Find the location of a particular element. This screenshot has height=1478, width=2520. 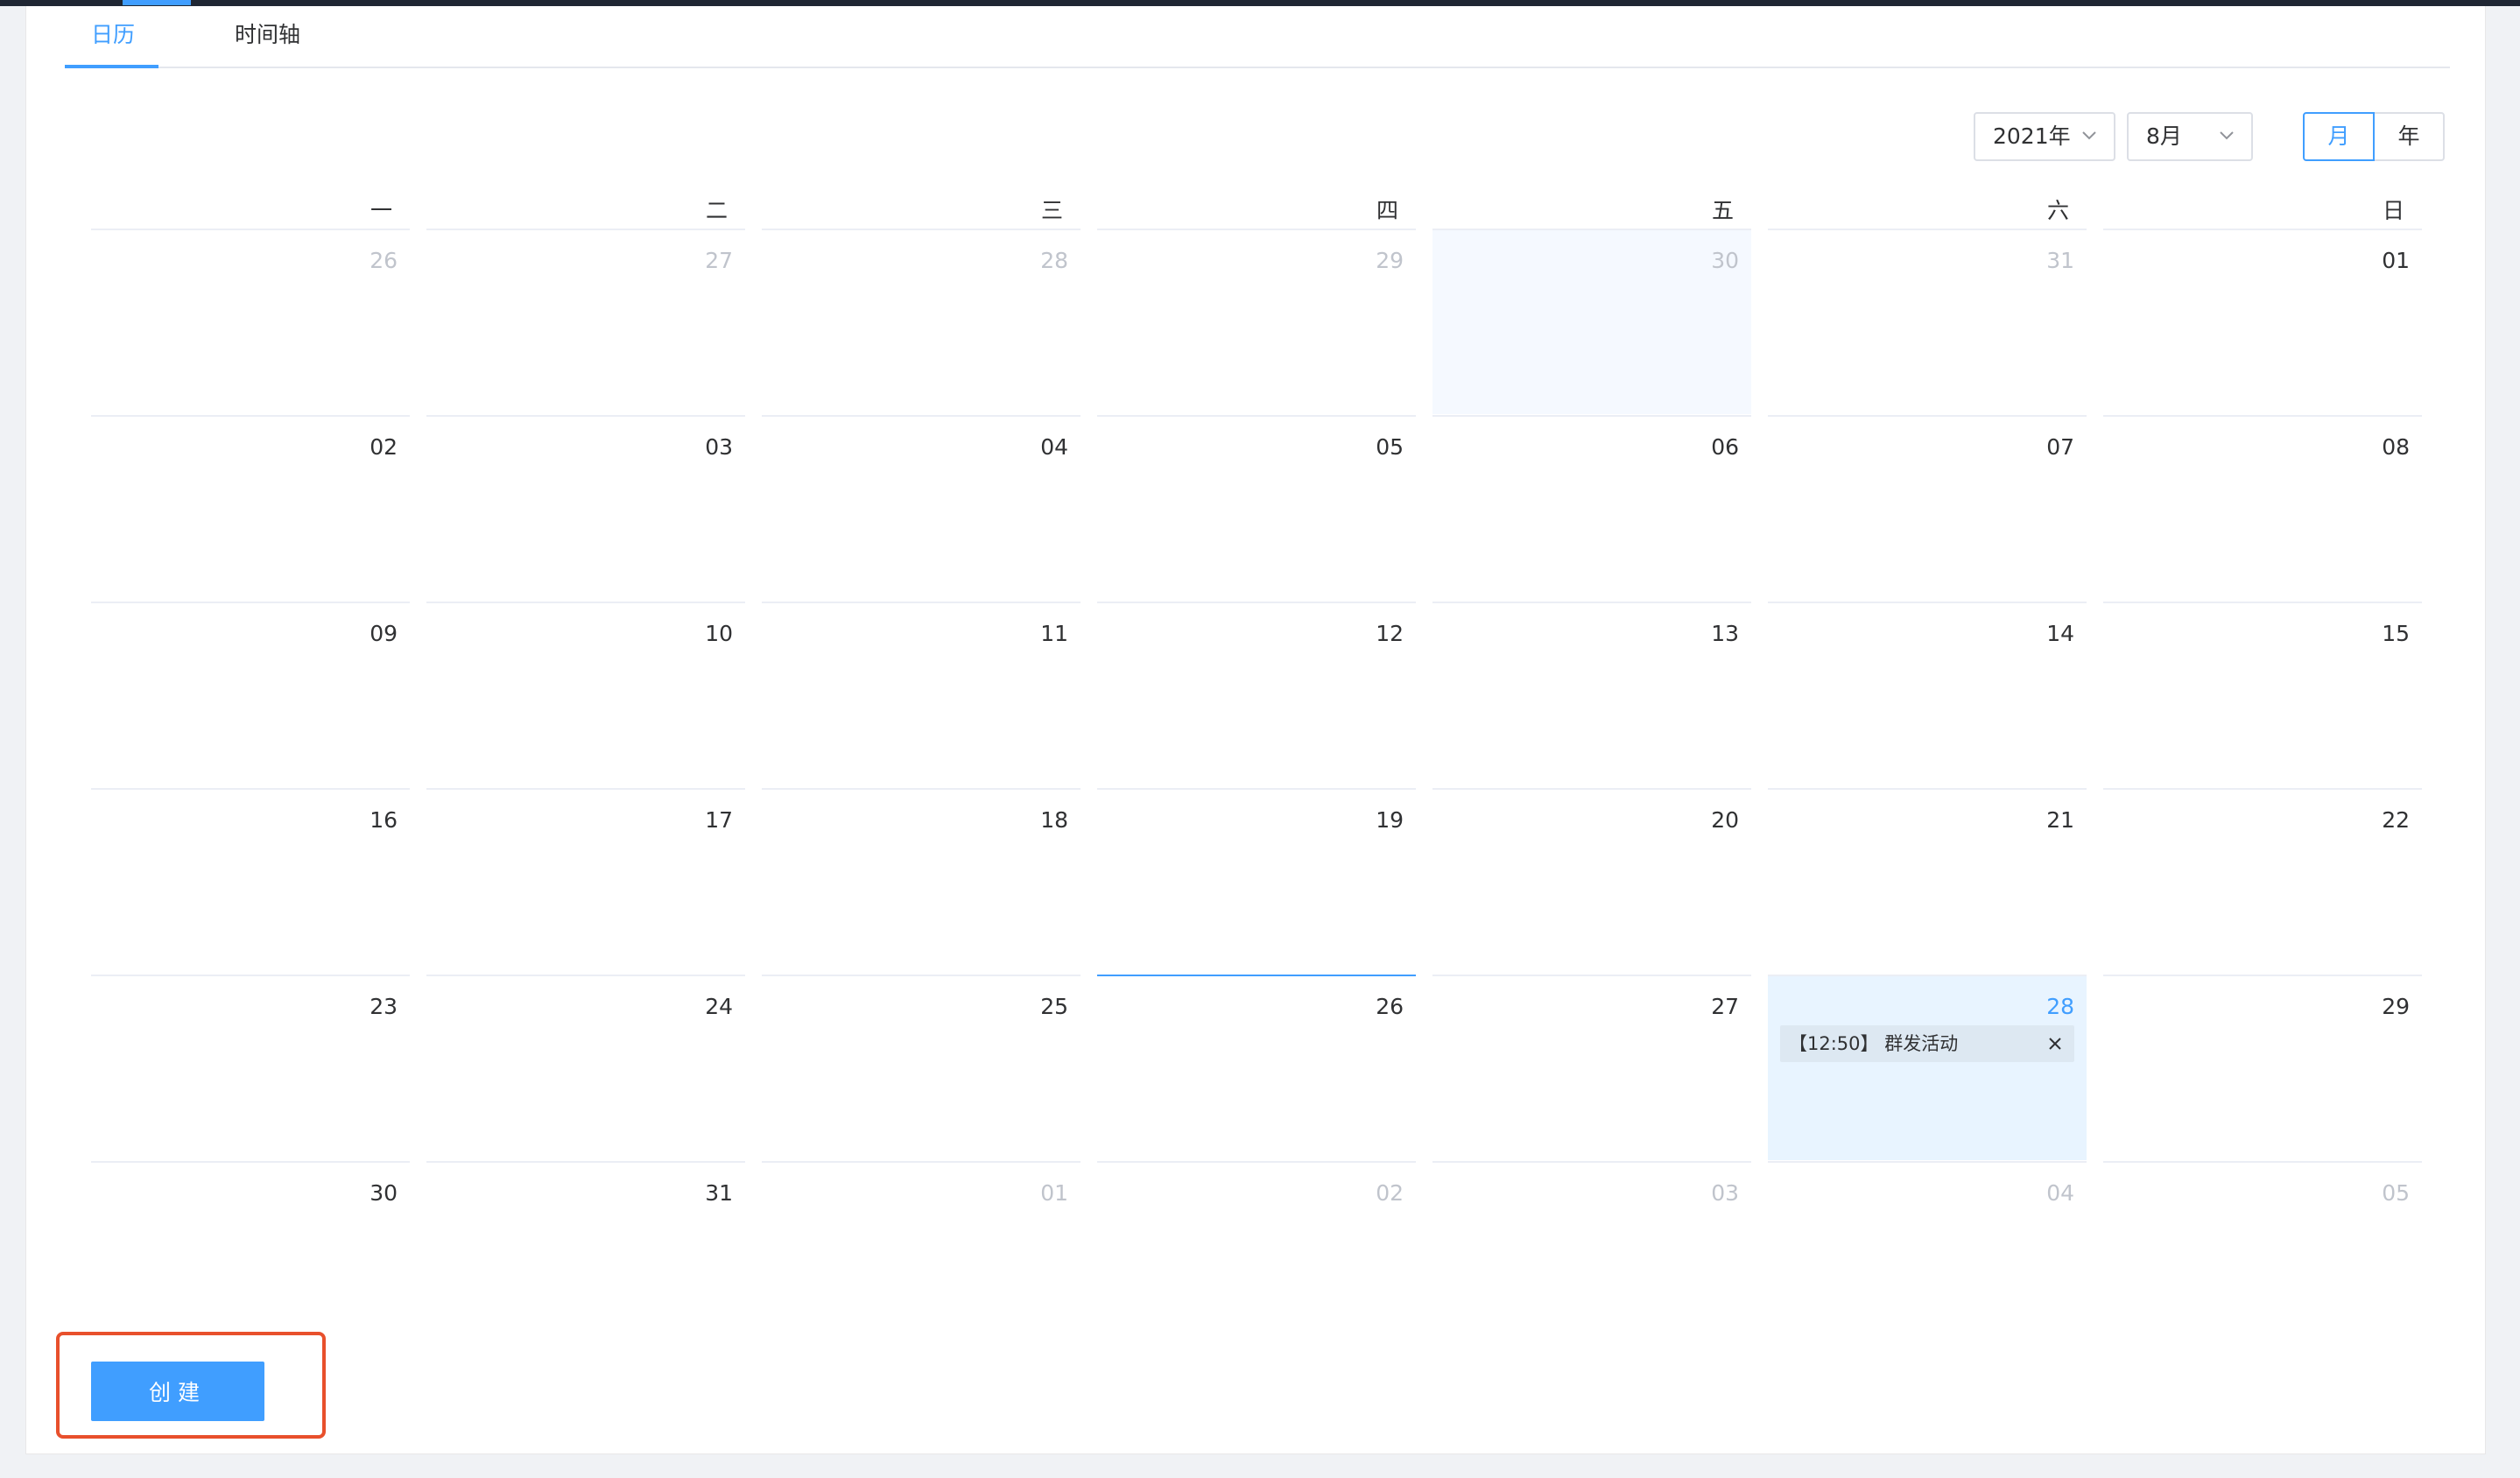

day-number: 10 is located at coordinates (719, 633).